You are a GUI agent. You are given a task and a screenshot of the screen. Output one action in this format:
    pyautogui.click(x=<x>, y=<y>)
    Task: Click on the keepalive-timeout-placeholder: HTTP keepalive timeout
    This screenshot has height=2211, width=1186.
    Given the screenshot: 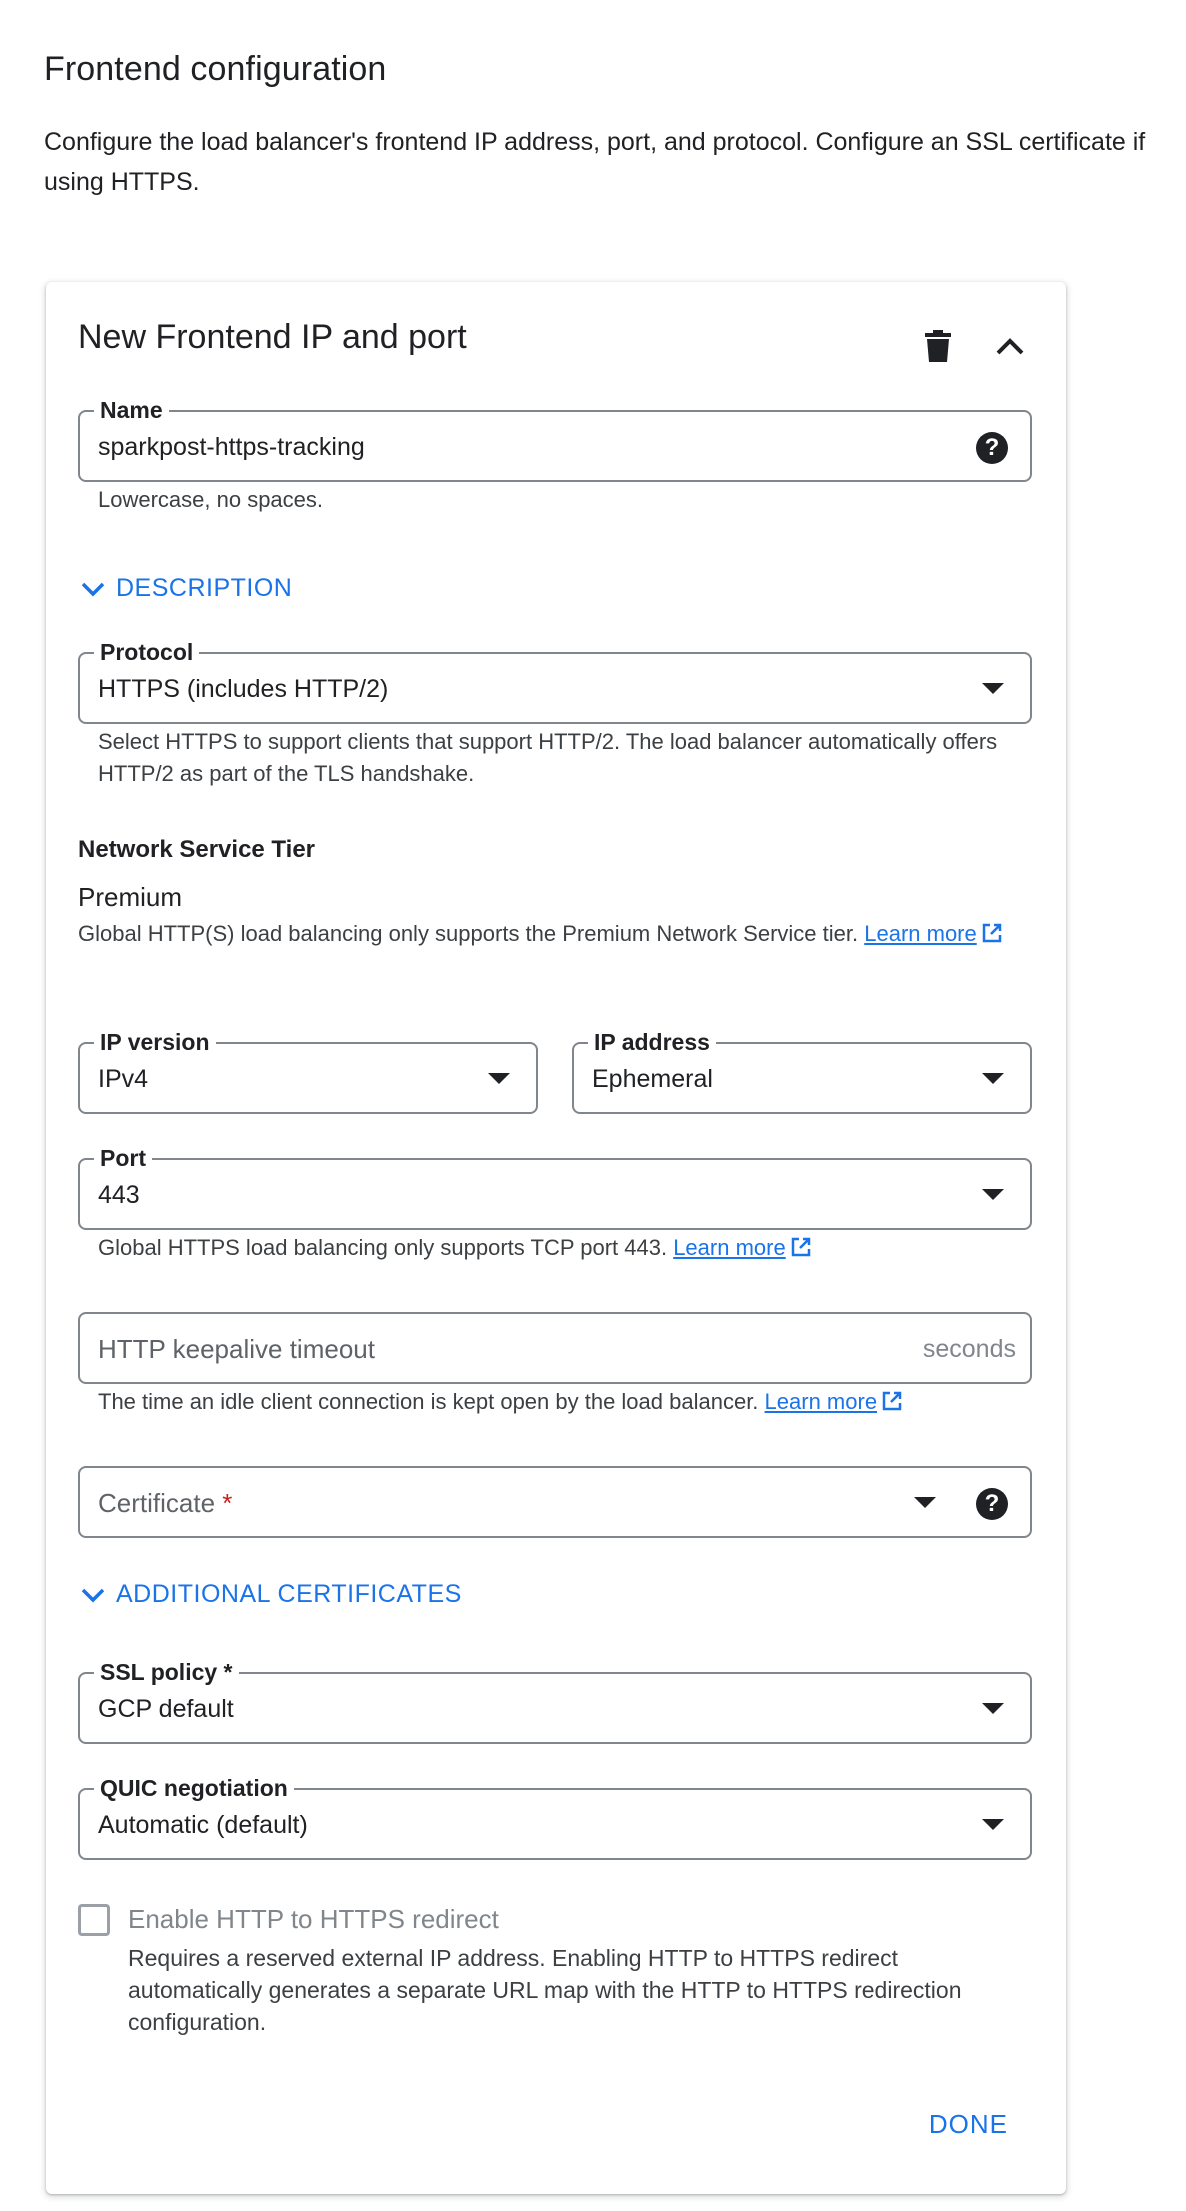 What is the action you would take?
    pyautogui.click(x=236, y=1349)
    